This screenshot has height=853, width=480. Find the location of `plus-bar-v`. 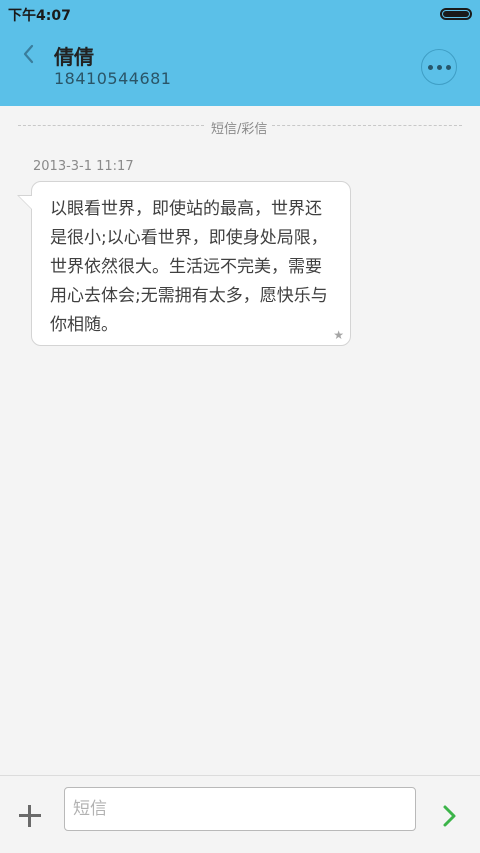

plus-bar-v is located at coordinates (29, 816).